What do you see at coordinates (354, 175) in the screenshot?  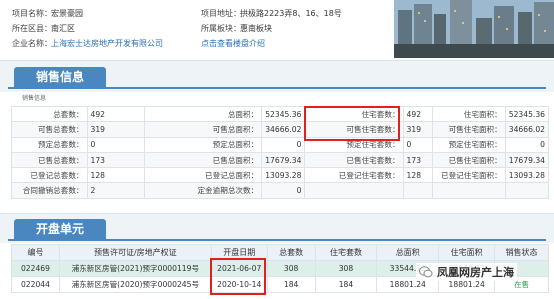 I see `sales-label-cell: 已登记住宅套数：` at bounding box center [354, 175].